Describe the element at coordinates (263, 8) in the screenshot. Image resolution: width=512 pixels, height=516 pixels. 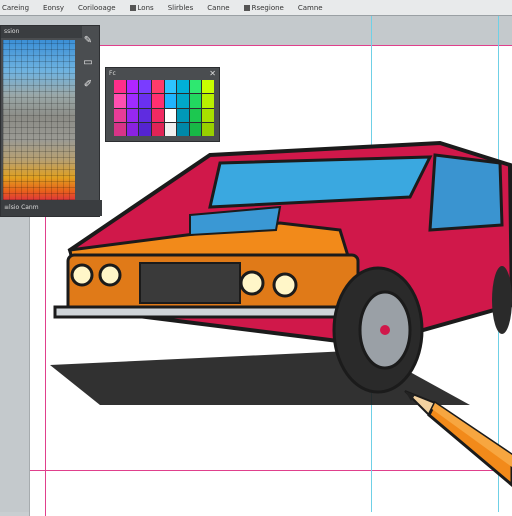
I see `menu-item-rsegione: Rsegione` at that location.